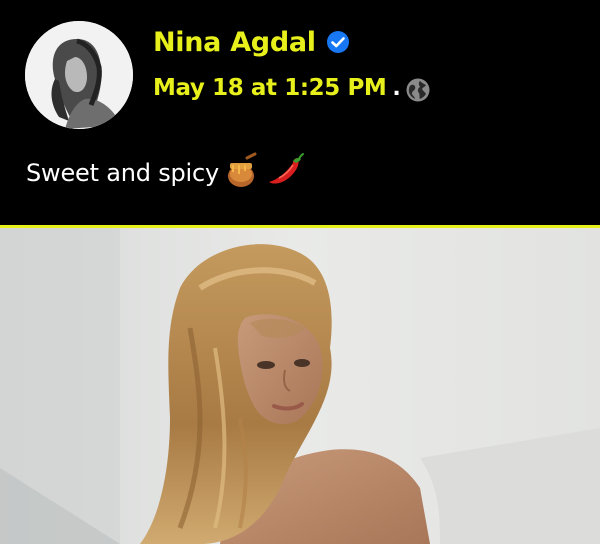  I want to click on post-text: Sweet and spicy, so click(165, 173).